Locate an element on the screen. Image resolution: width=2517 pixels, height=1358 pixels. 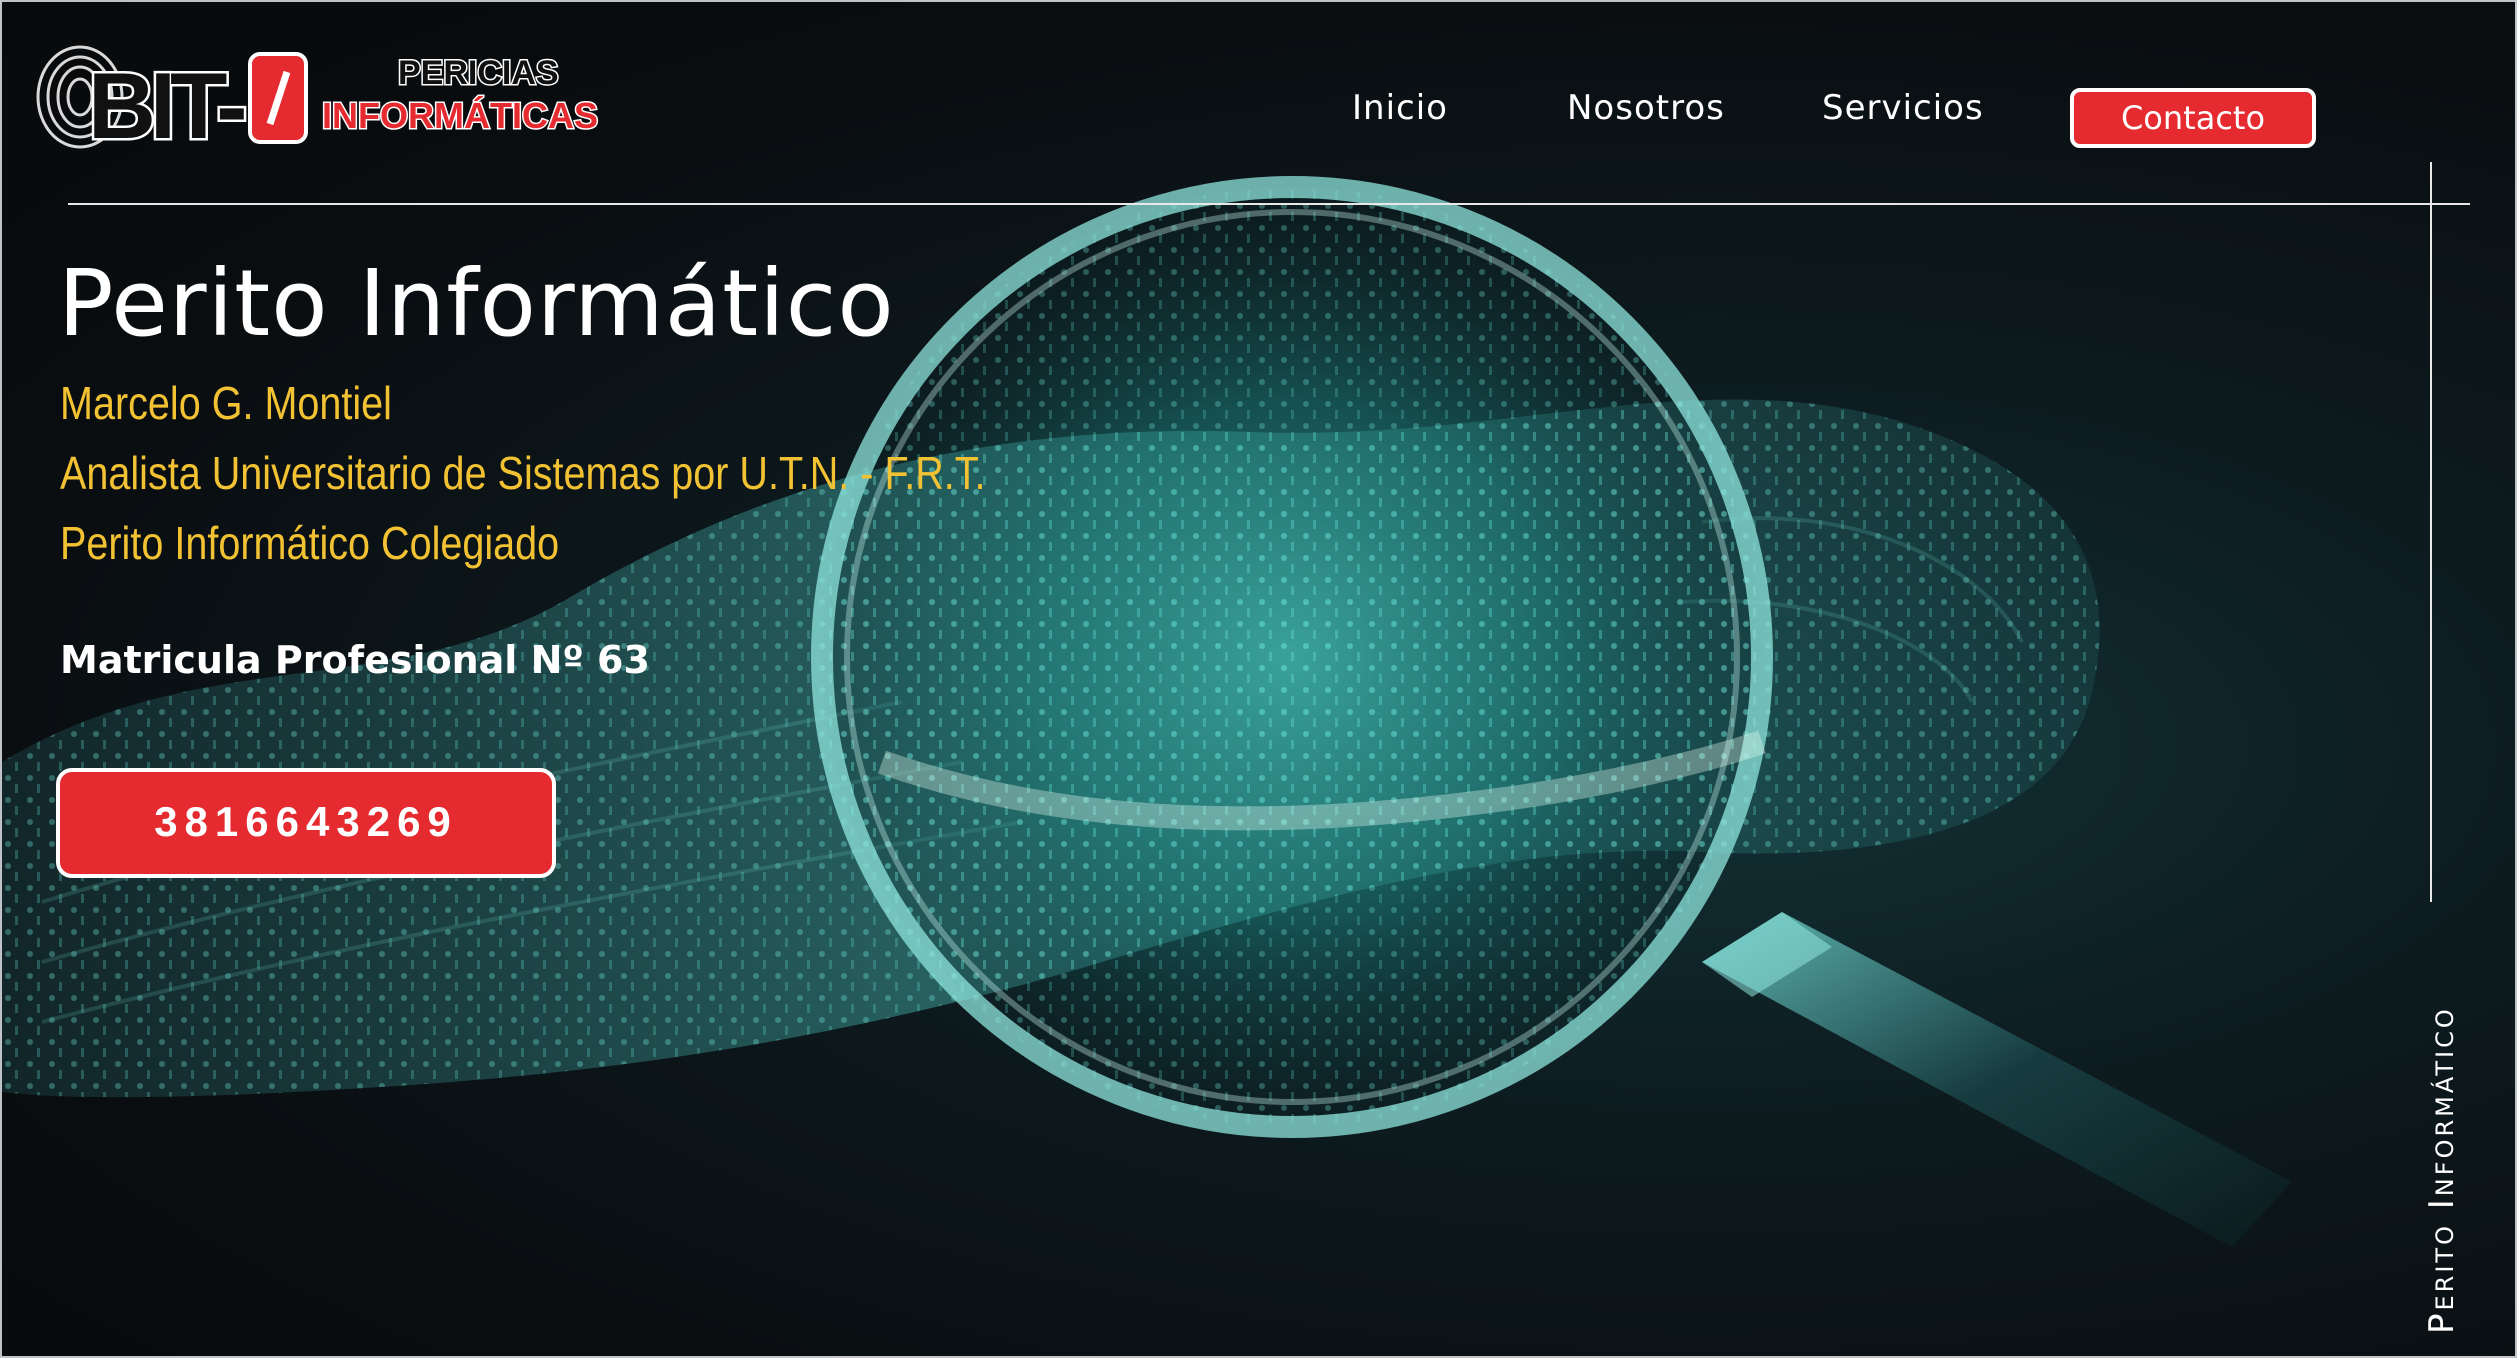
brand-logo: BIT- PERICIAS INFORMÁTICAS is located at coordinates (352, 97).